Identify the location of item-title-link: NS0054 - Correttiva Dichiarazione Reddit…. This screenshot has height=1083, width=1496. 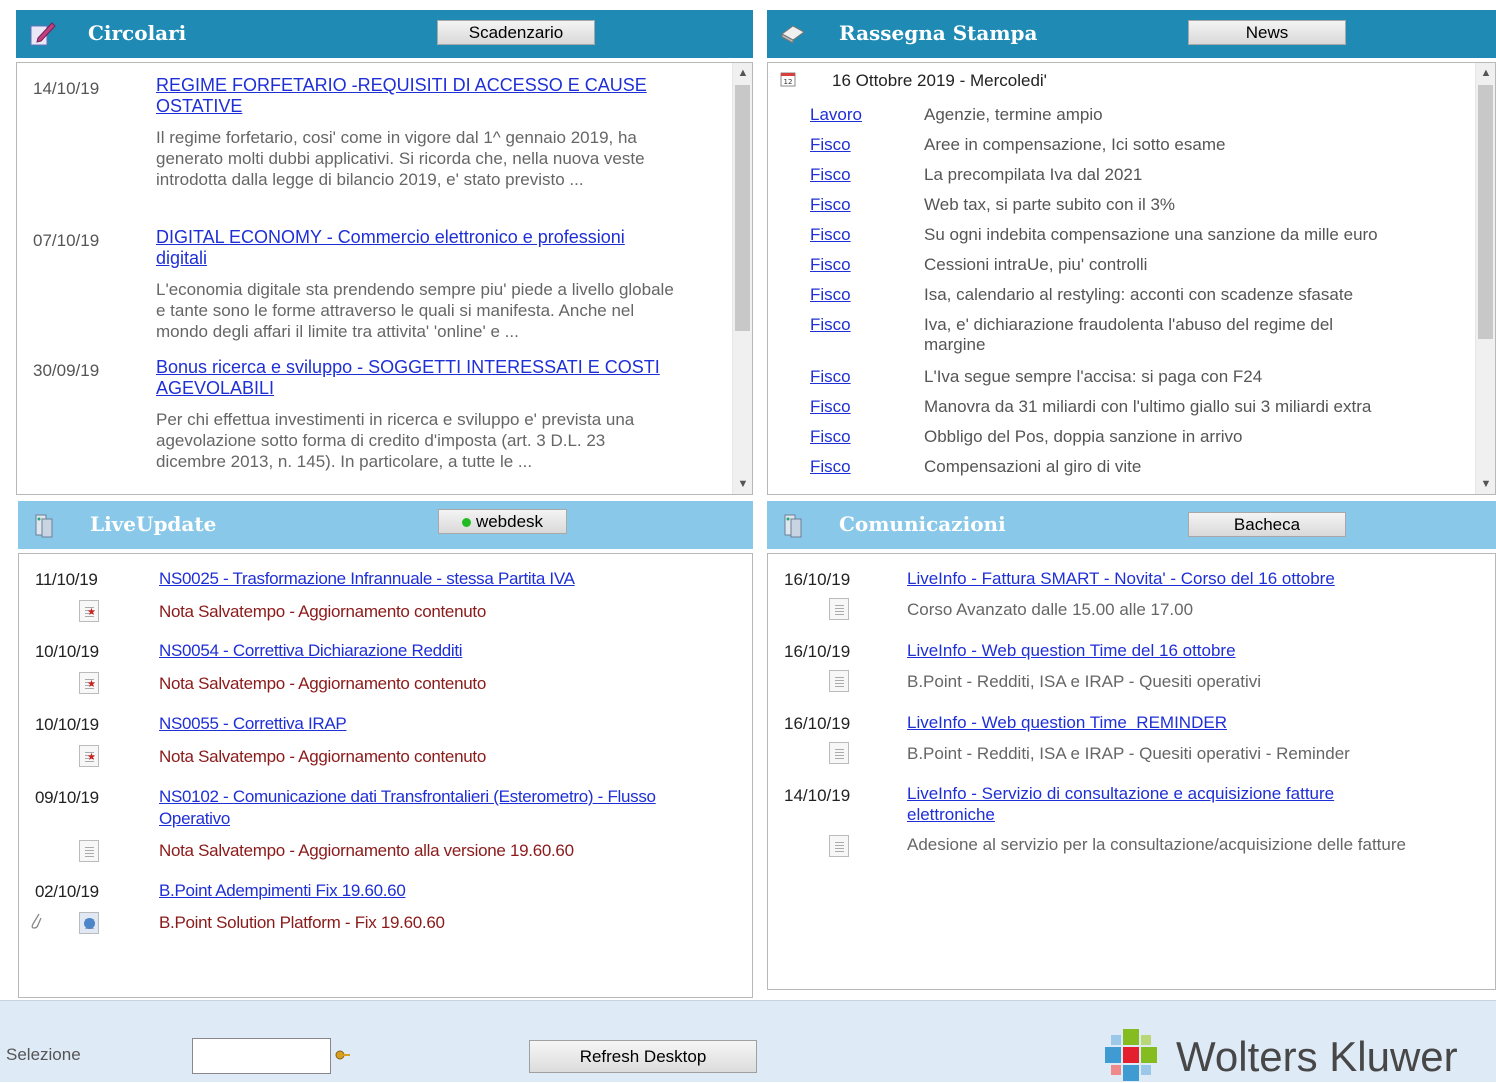
(429, 651).